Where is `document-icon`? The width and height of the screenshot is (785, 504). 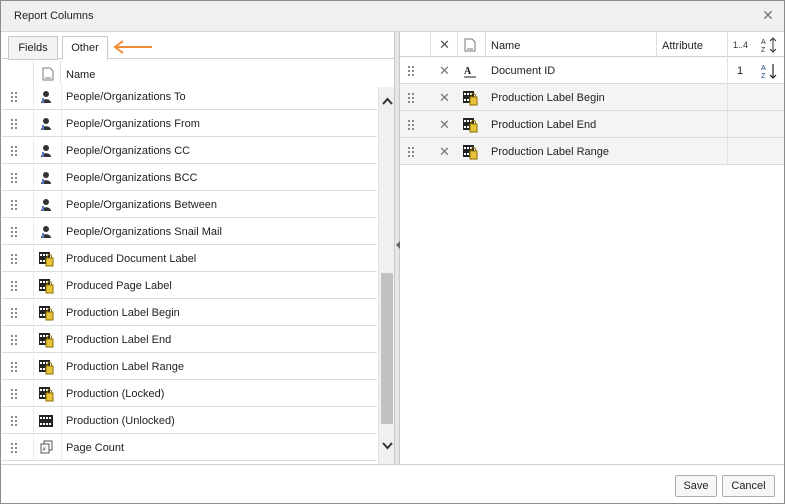
document-icon is located at coordinates (470, 45).